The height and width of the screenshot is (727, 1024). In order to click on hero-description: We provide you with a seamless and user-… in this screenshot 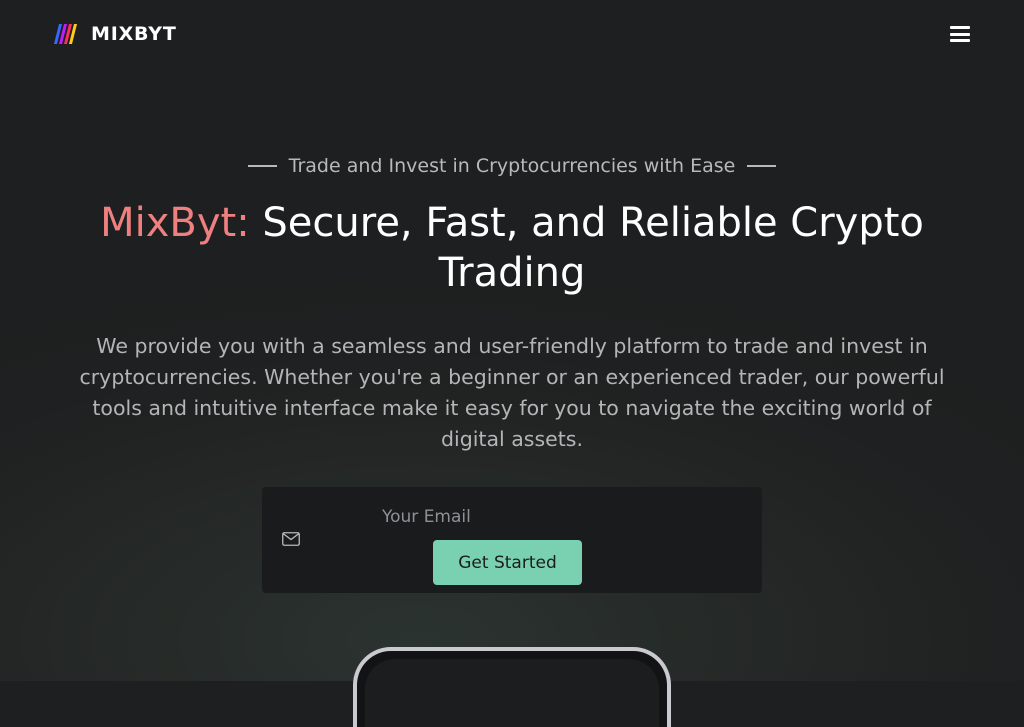, I will do `click(512, 392)`.